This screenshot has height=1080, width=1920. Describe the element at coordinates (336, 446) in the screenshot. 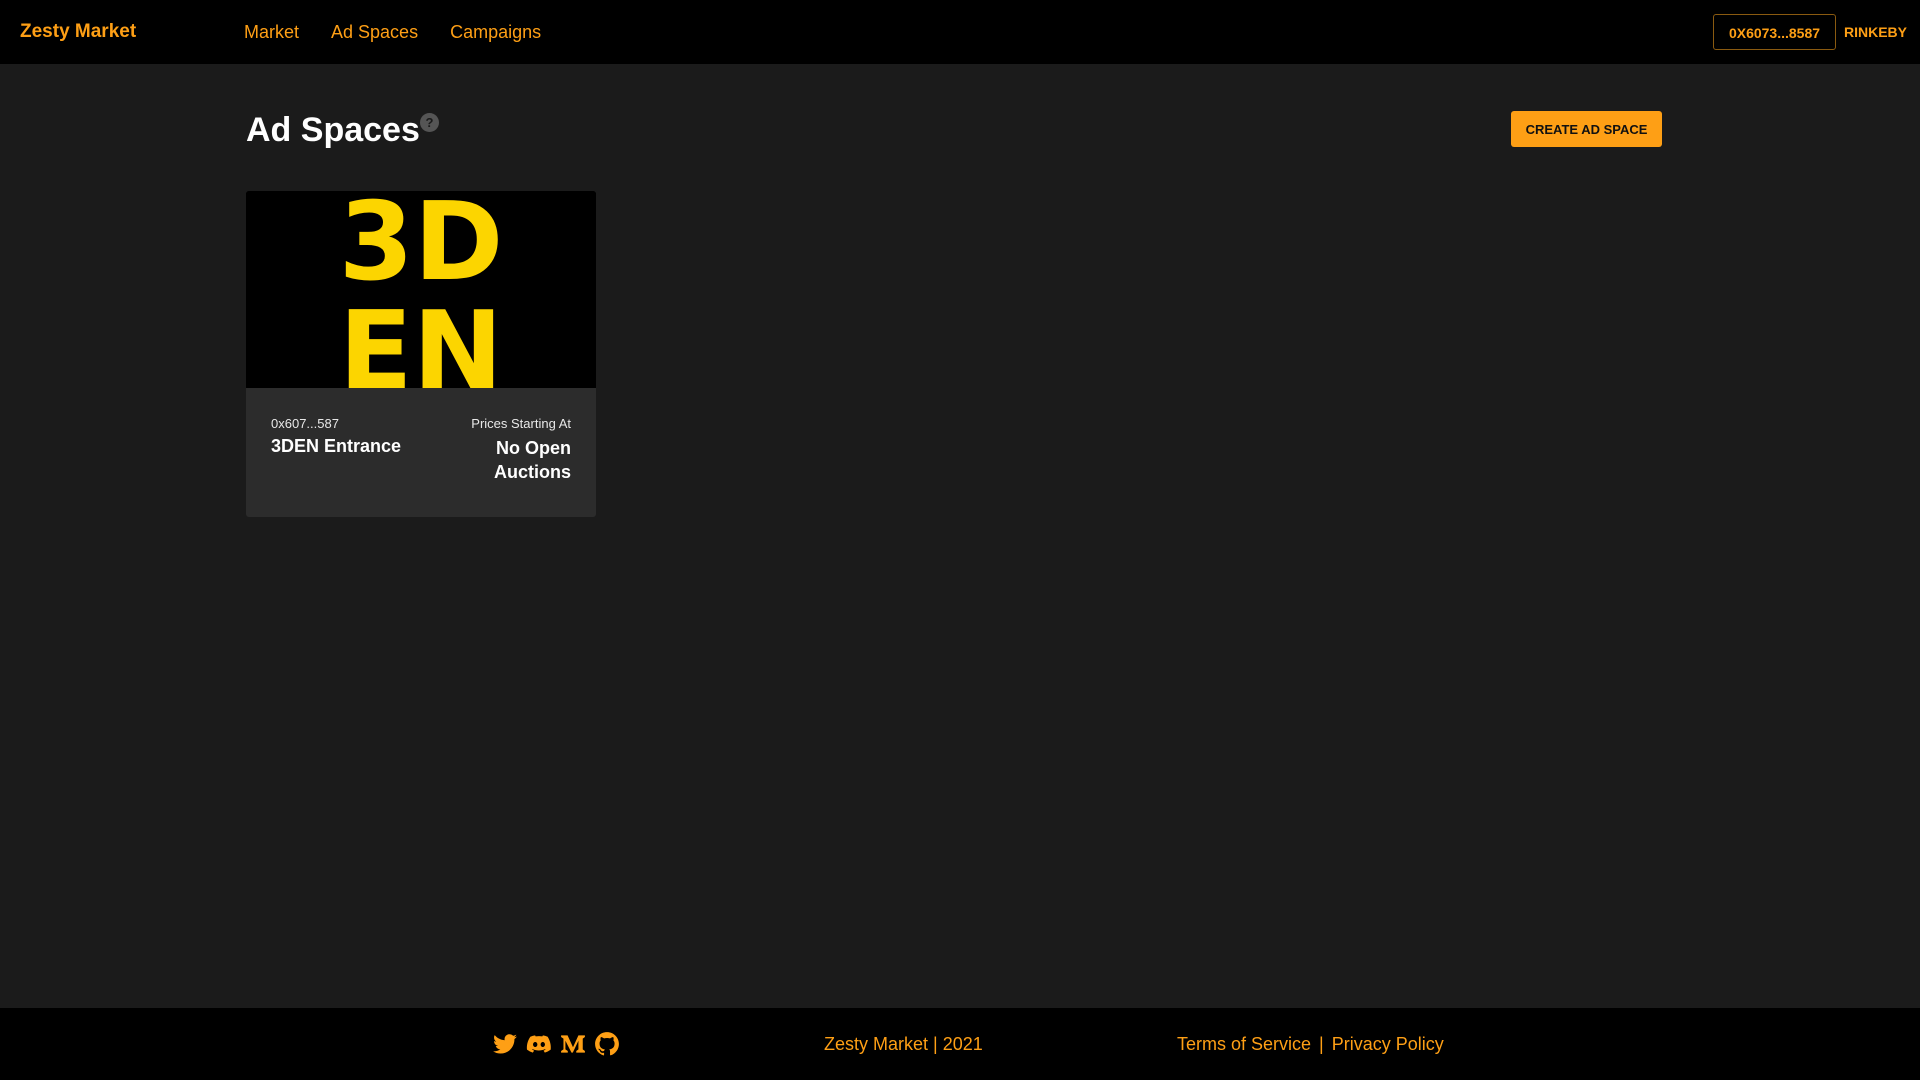

I see `card-title: 3DEN Entrance` at that location.